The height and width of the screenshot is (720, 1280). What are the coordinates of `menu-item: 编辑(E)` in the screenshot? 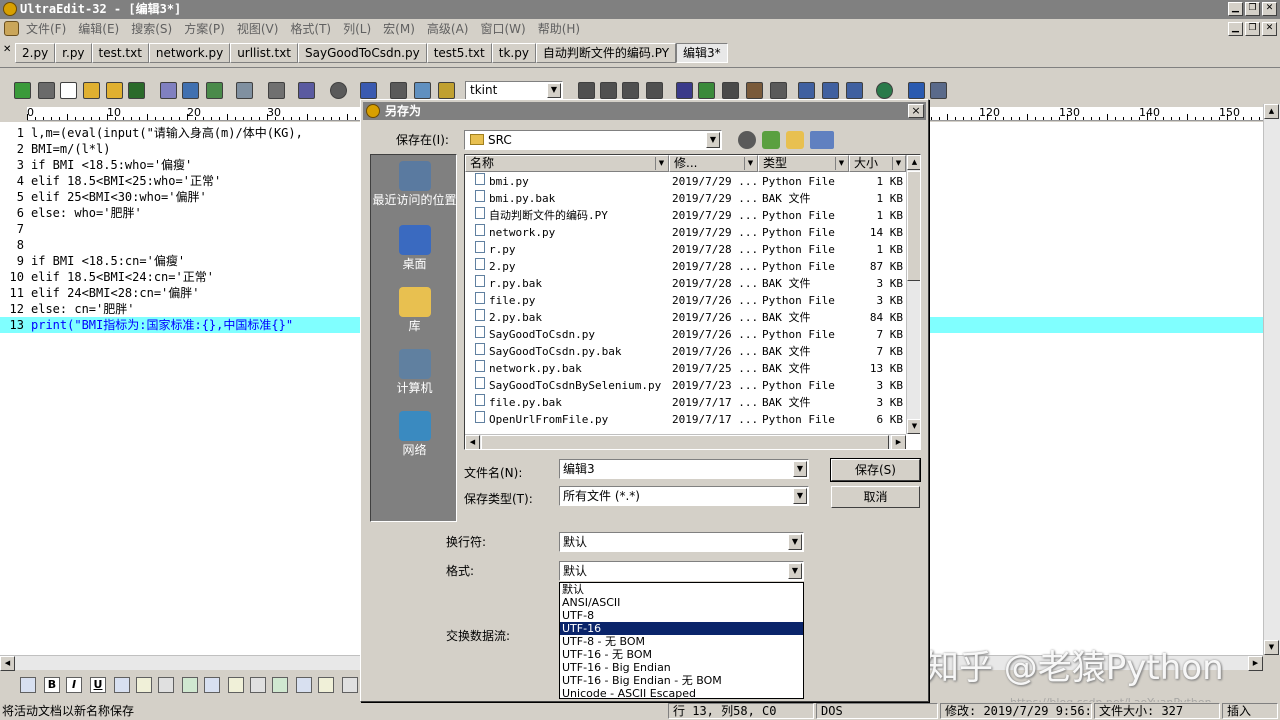 It's located at (102, 29).